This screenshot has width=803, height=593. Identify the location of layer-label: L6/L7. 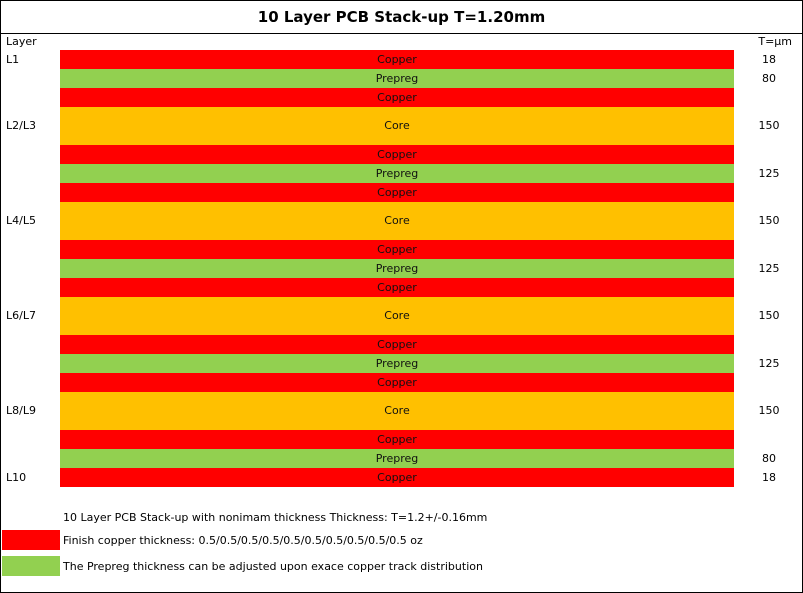
(21, 315).